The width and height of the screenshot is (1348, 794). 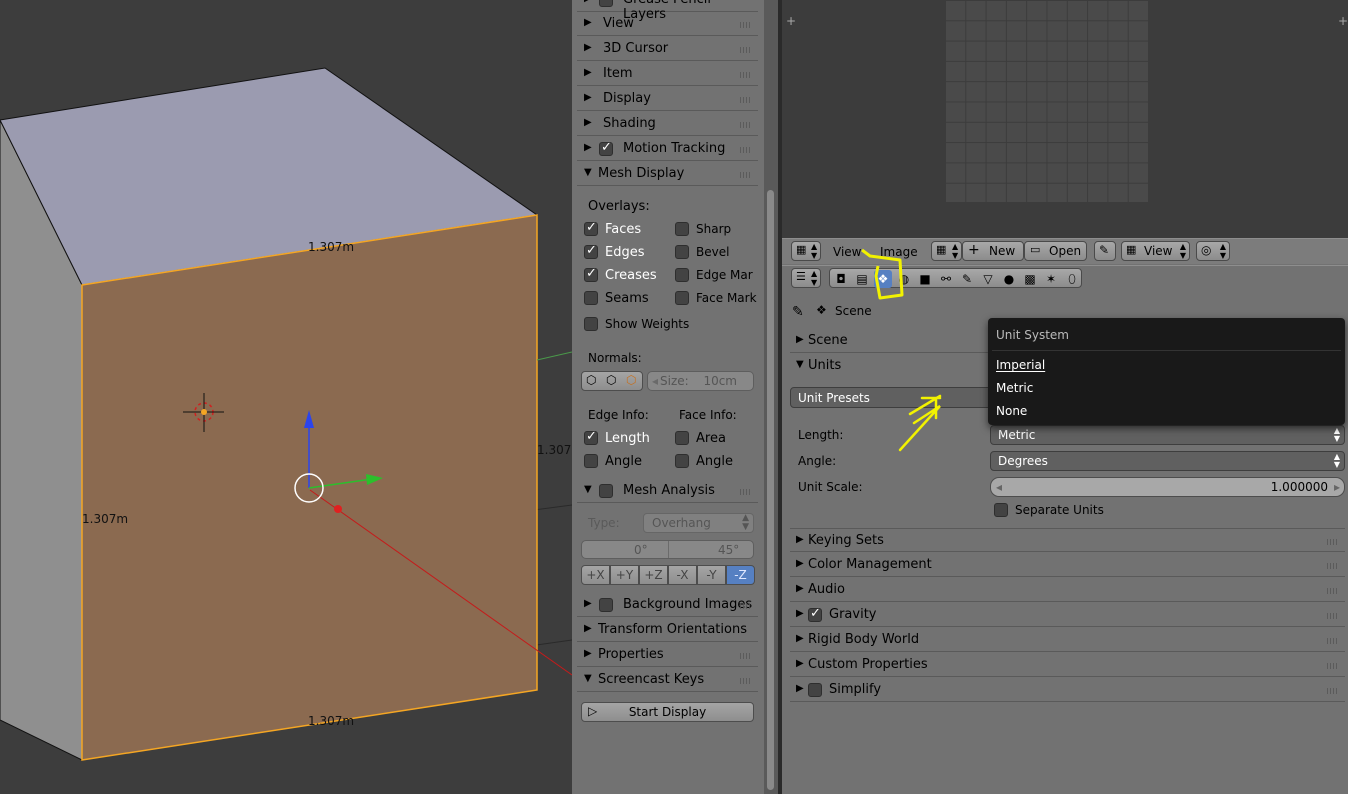 I want to click on option-metric: Metric, so click(x=1014, y=388).